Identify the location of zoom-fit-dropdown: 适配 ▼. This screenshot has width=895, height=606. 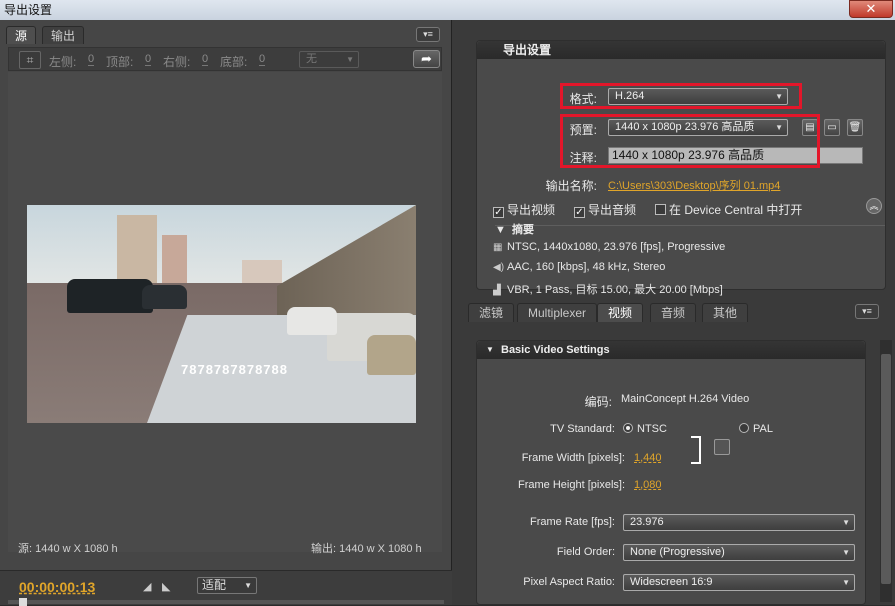
(227, 585).